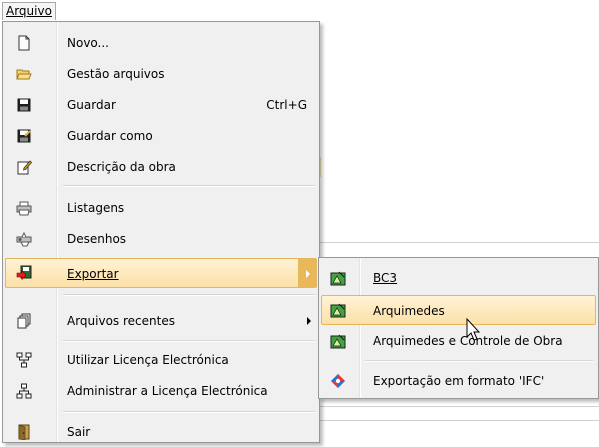  I want to click on menu-item-label: Guardar, so click(91, 105).